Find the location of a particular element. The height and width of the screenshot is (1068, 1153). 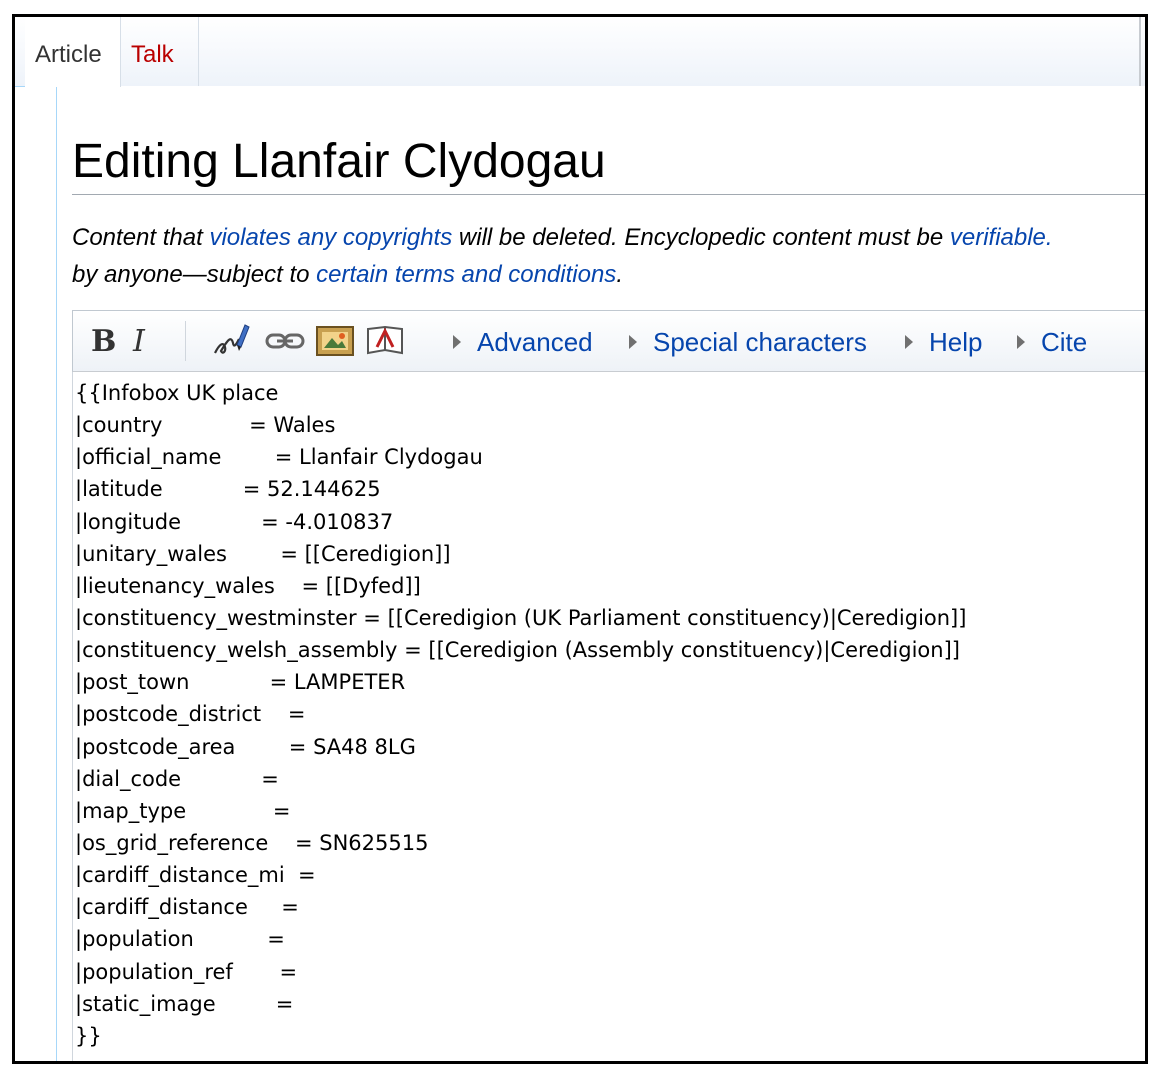

help-section-toggle: Help is located at coordinates (943, 342).